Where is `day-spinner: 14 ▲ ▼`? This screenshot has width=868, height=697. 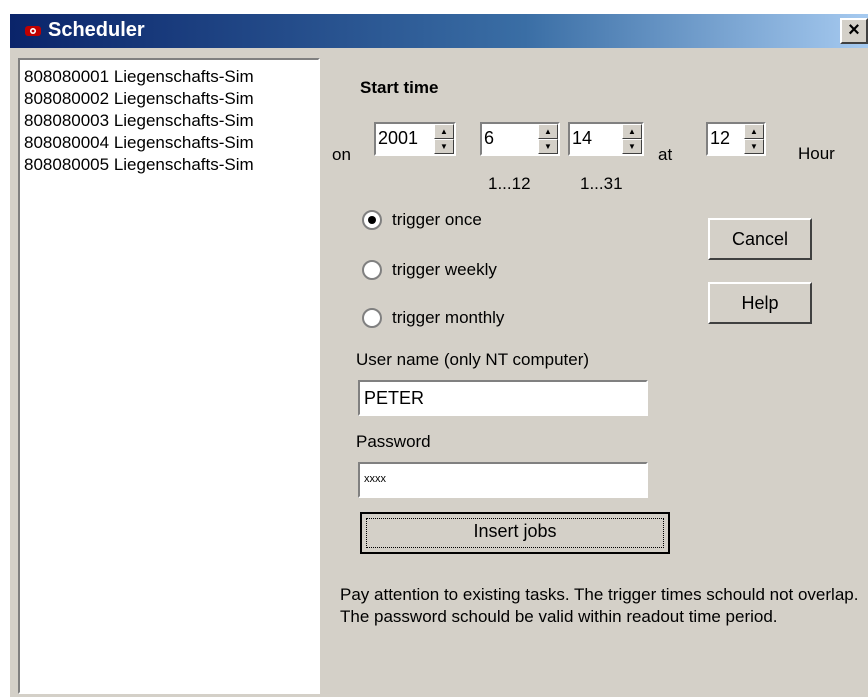
day-spinner: 14 ▲ ▼ is located at coordinates (606, 139).